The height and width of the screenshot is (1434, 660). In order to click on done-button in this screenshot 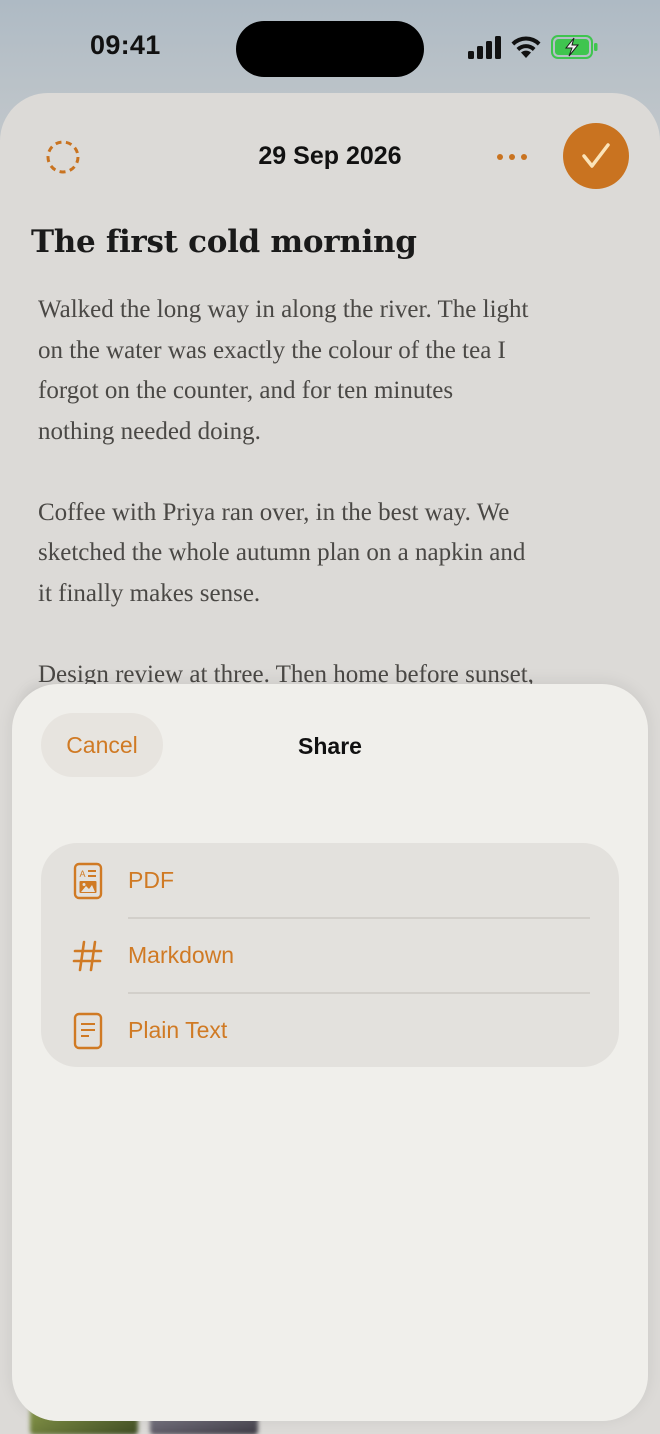, I will do `click(596, 156)`.